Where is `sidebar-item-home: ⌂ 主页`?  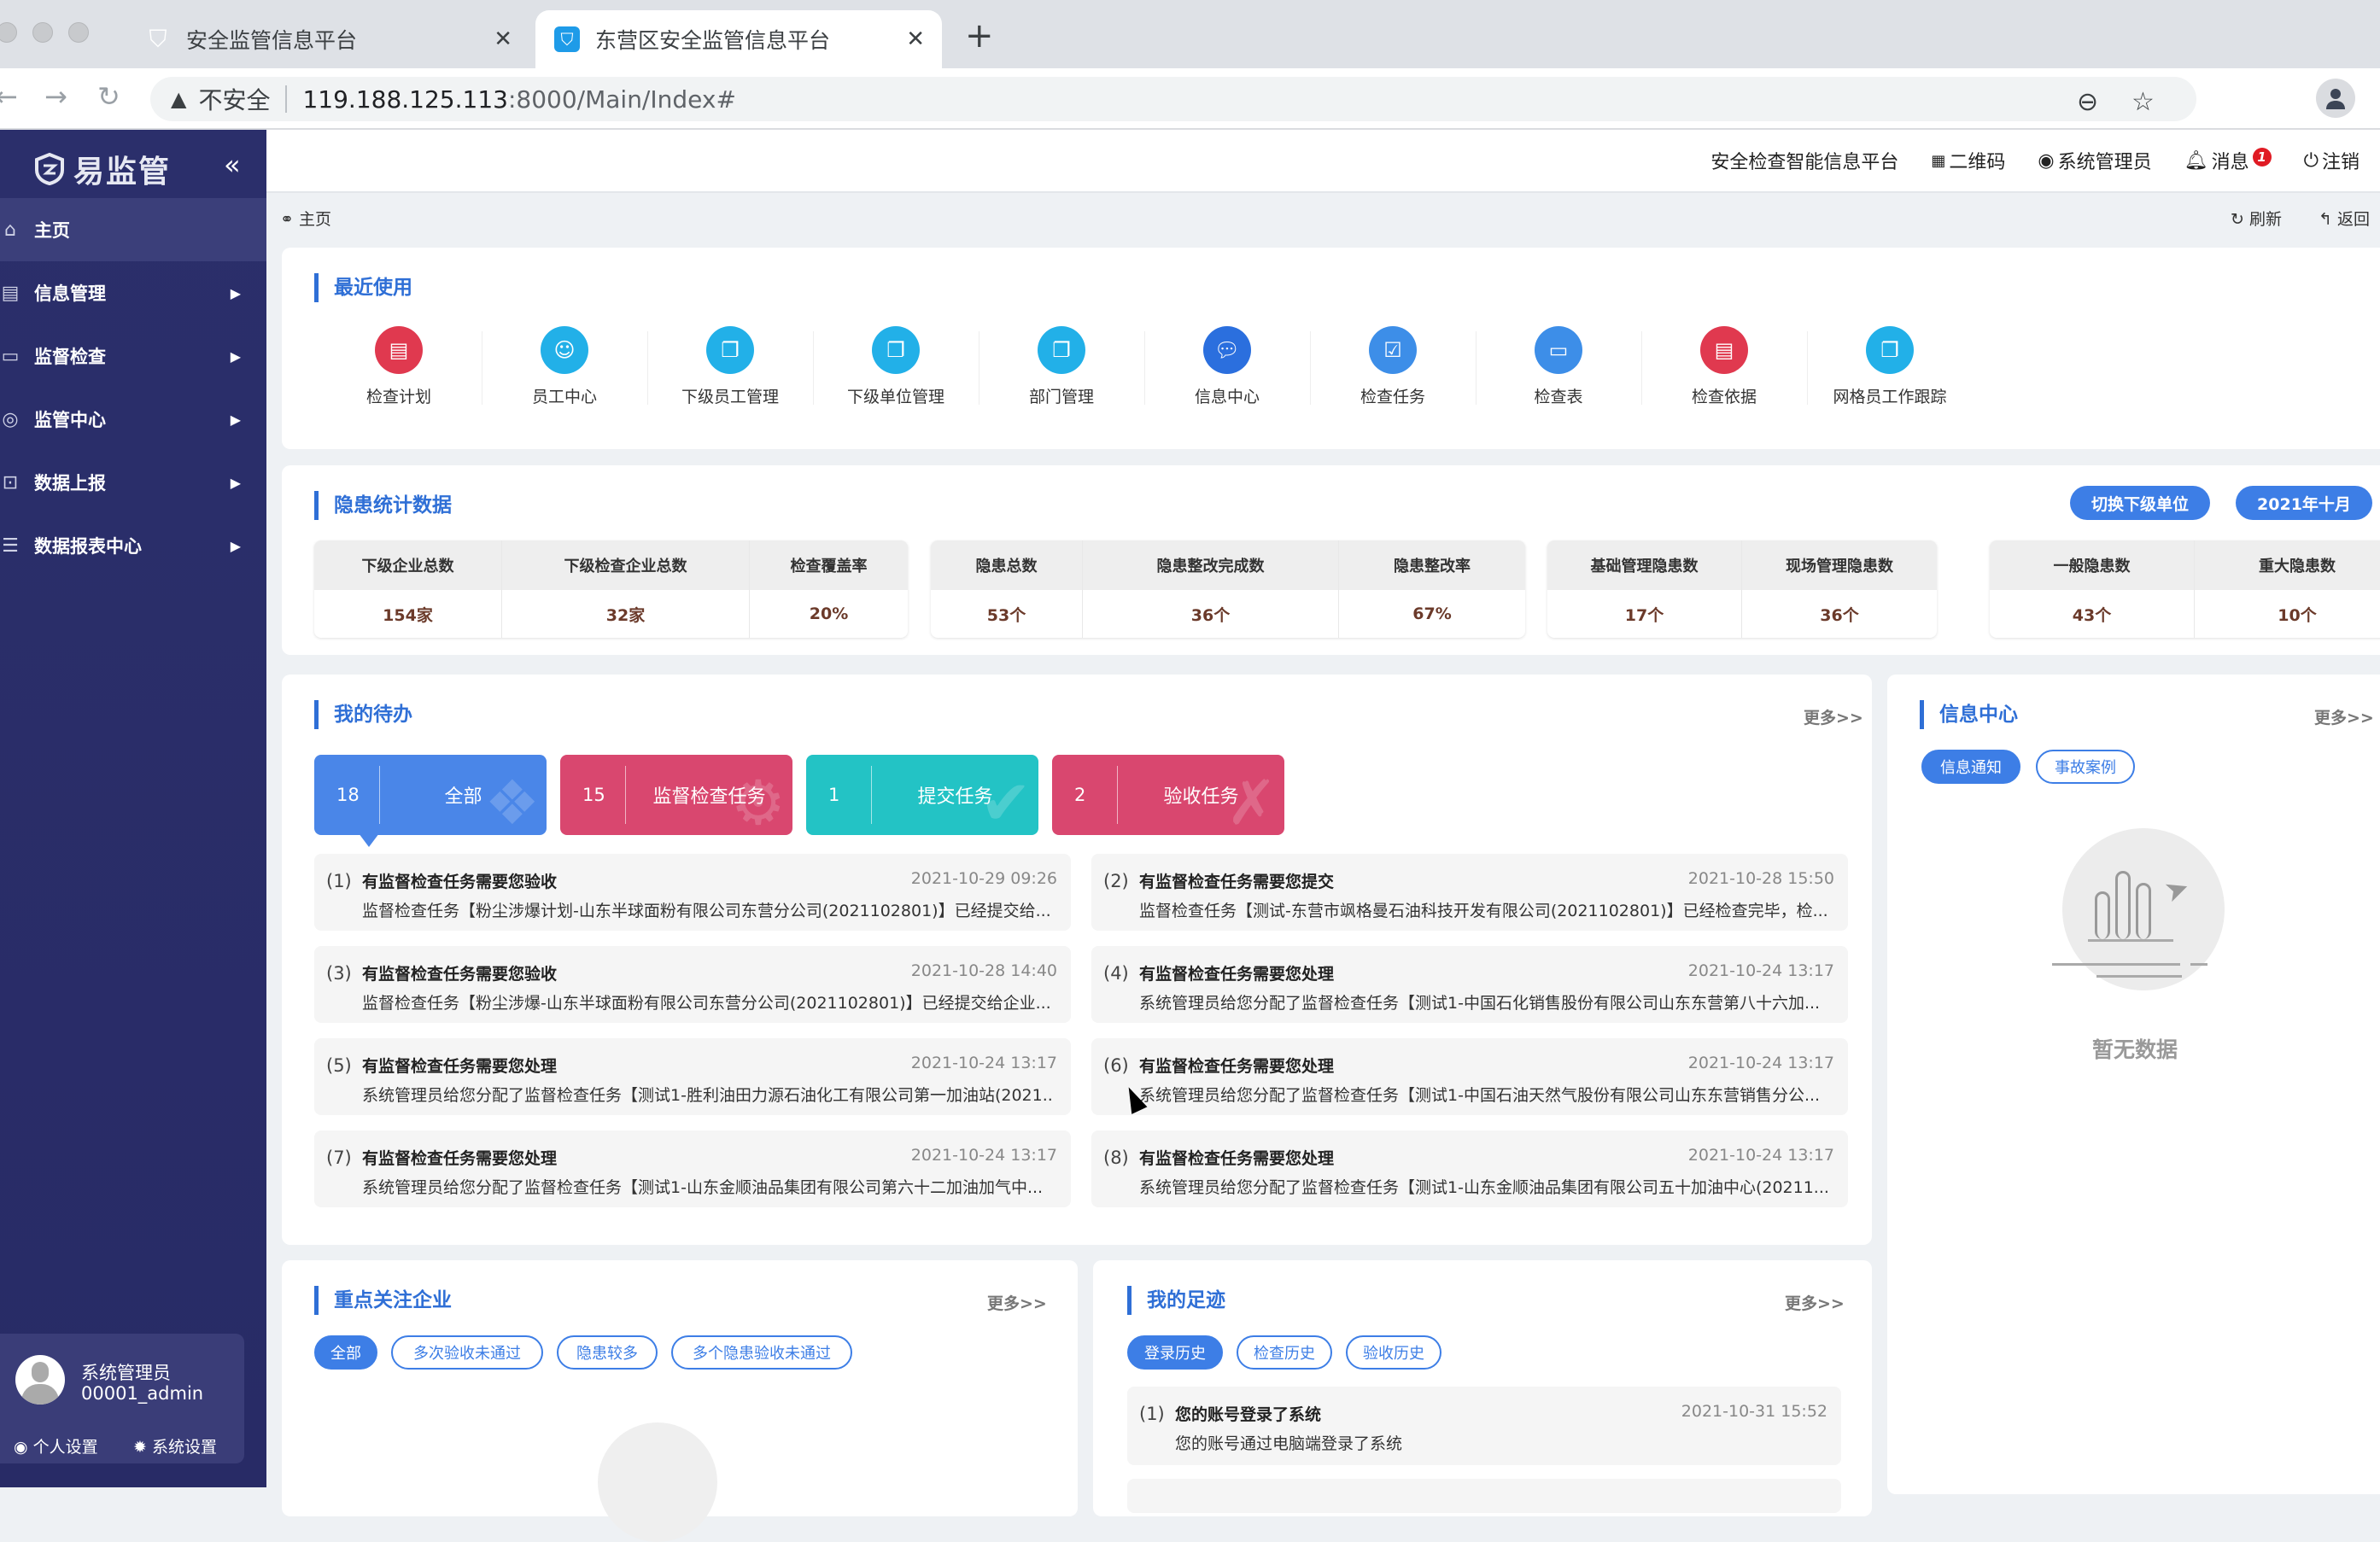
sidebar-item-home: ⌂ 主页 is located at coordinates (133, 230).